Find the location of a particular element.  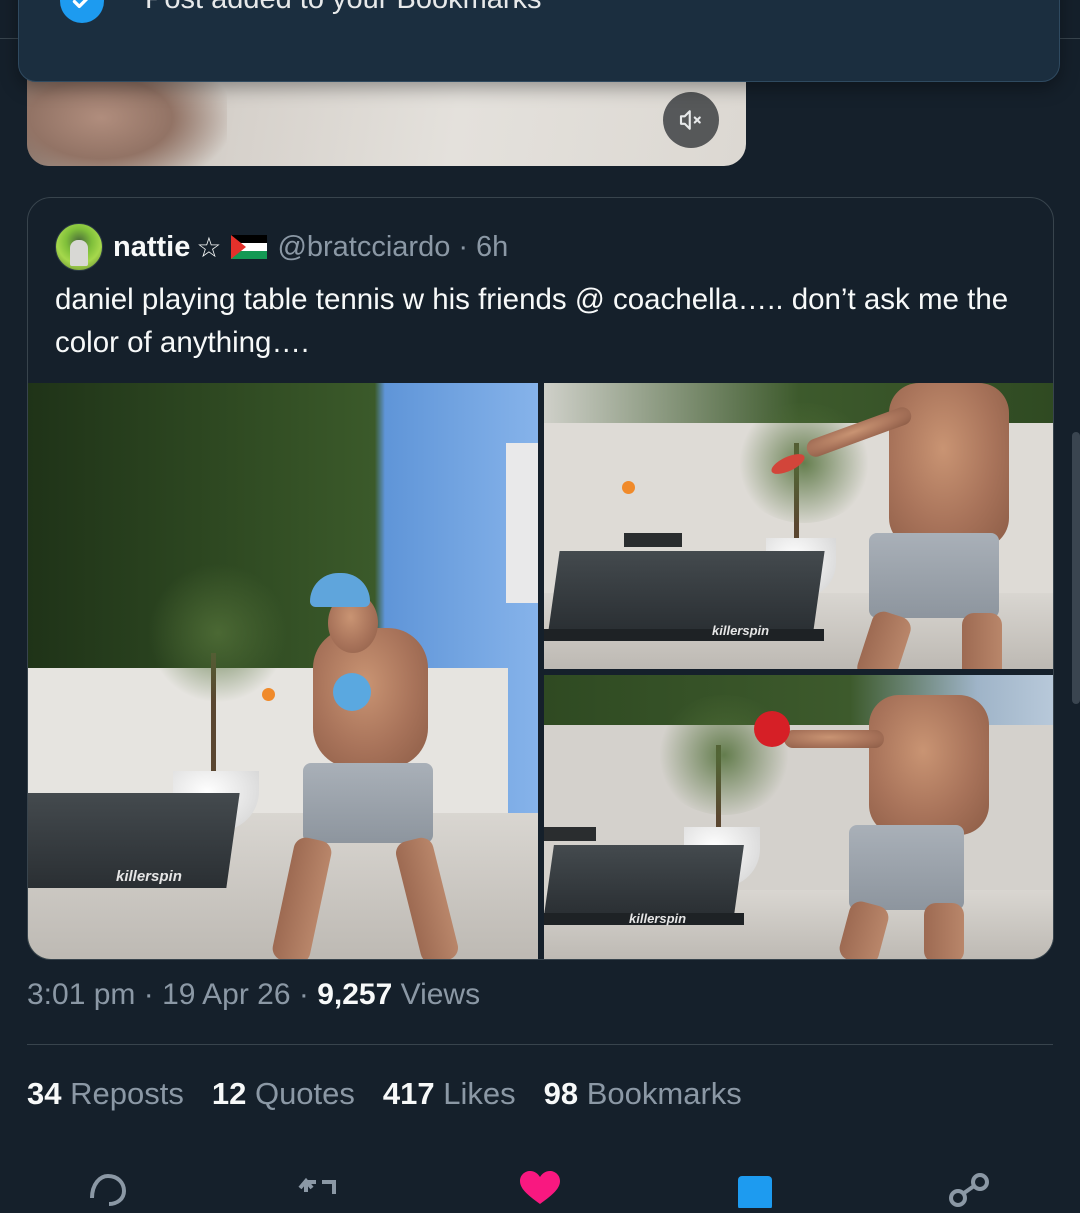

post-time: 3:01 pm is located at coordinates (81, 994).